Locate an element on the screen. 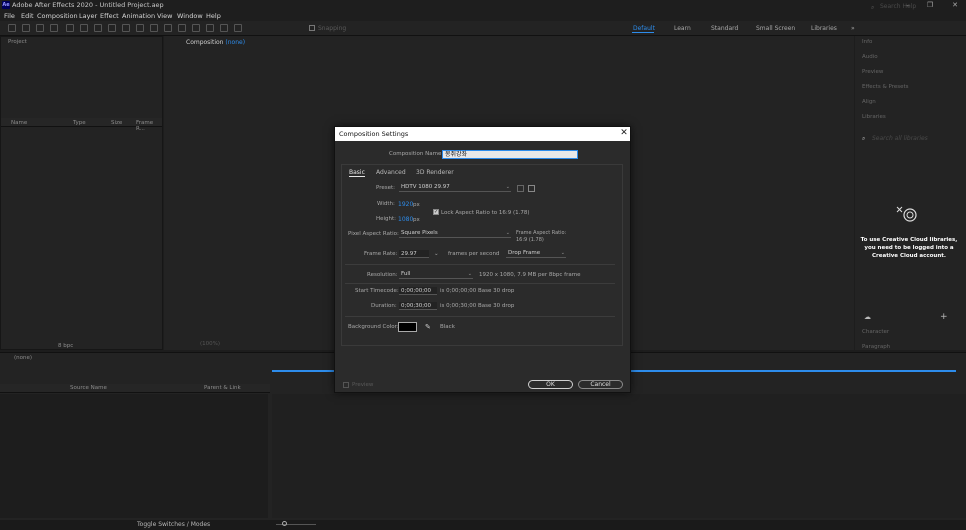 This screenshot has height=530, width=966. libraries-search-input: Search all libraries is located at coordinates (911, 139).